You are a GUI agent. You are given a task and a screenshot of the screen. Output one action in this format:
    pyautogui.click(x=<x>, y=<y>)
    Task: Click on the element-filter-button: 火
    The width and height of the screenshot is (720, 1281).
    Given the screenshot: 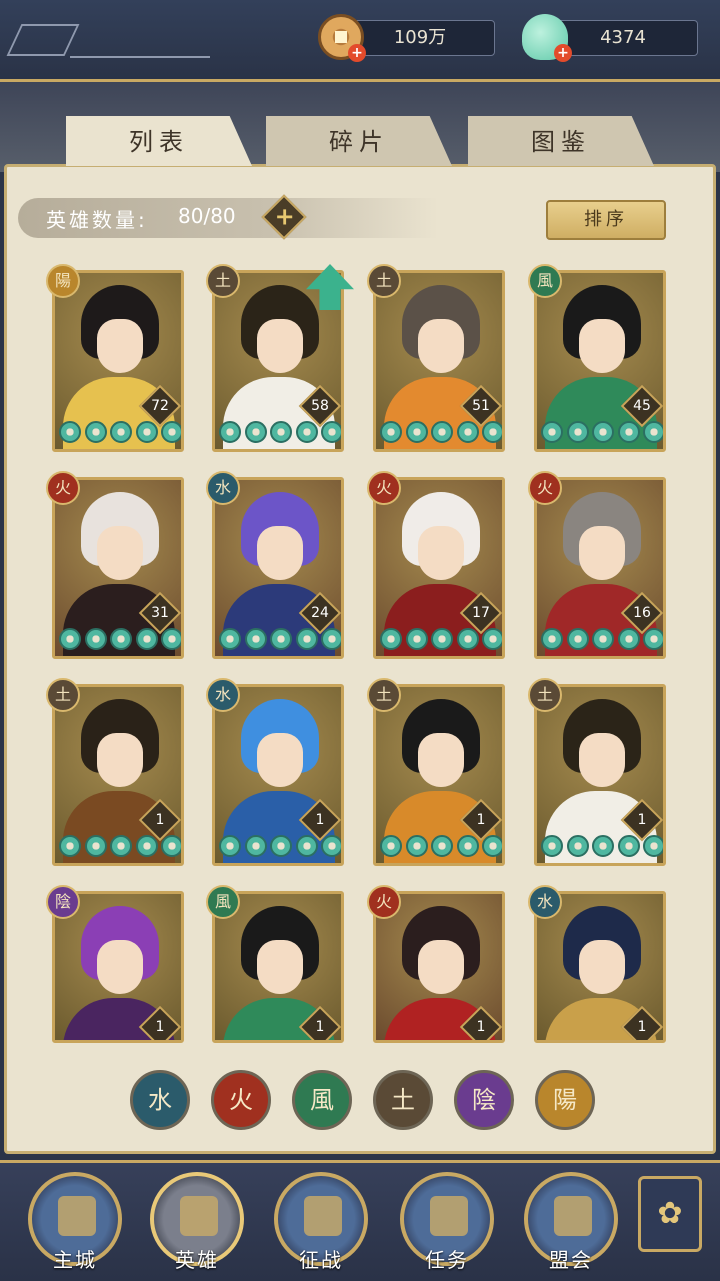 What is the action you would take?
    pyautogui.click(x=241, y=1100)
    